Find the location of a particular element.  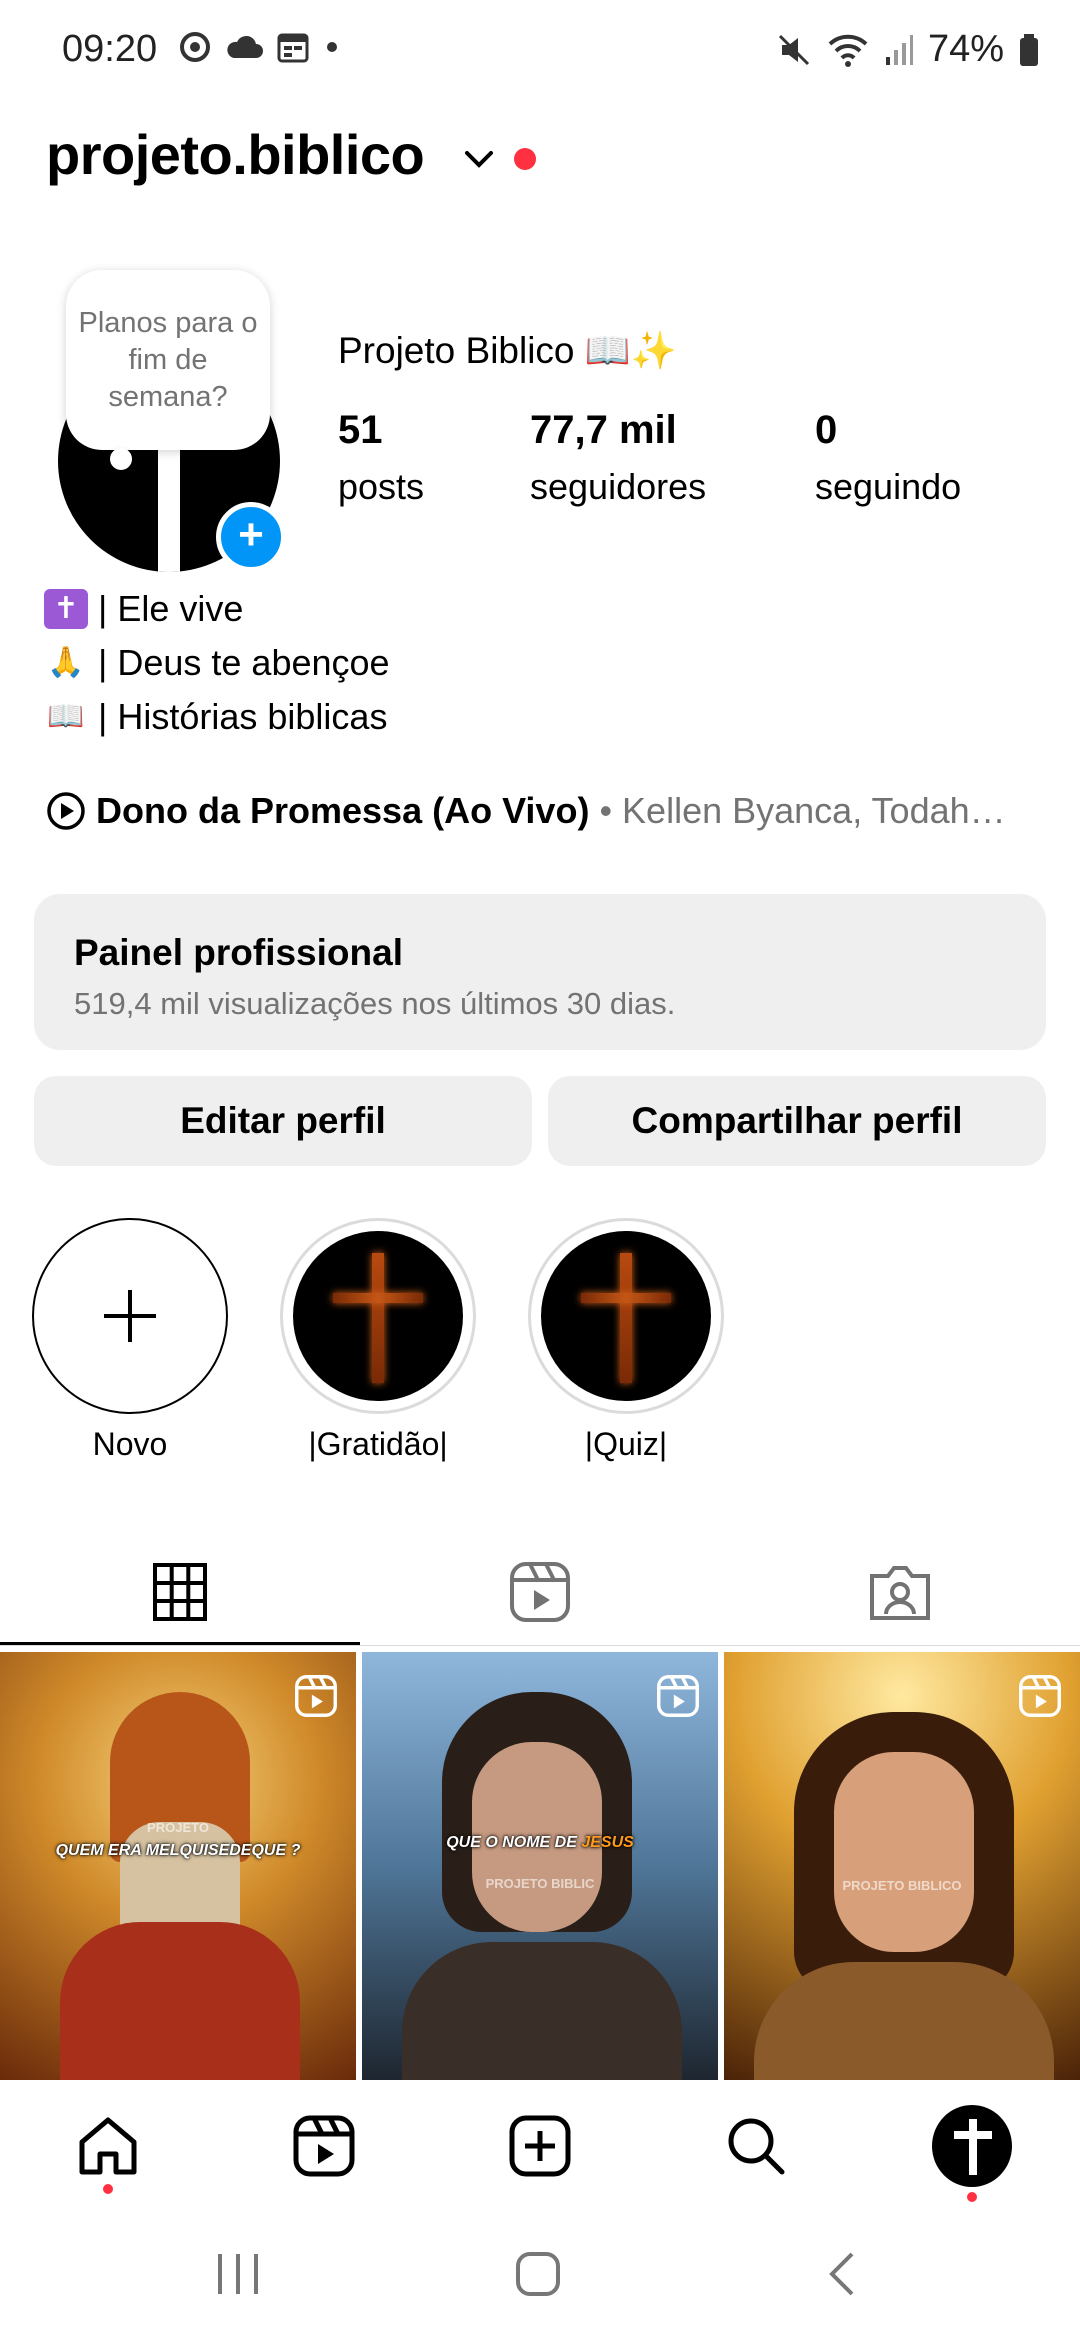

chevron-down-icon is located at coordinates (479, 159).